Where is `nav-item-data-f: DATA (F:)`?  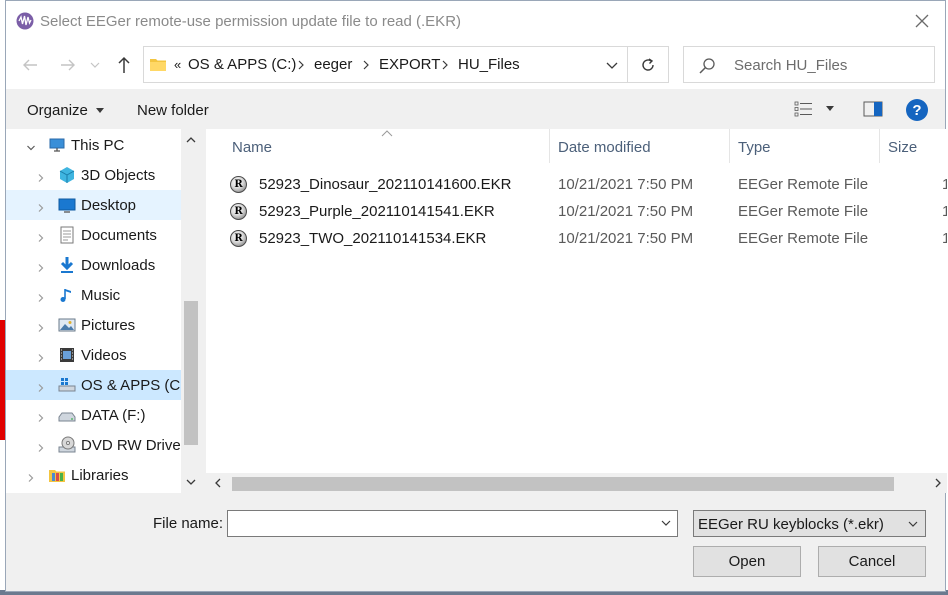
nav-item-data-f: DATA (F:) is located at coordinates (93, 415).